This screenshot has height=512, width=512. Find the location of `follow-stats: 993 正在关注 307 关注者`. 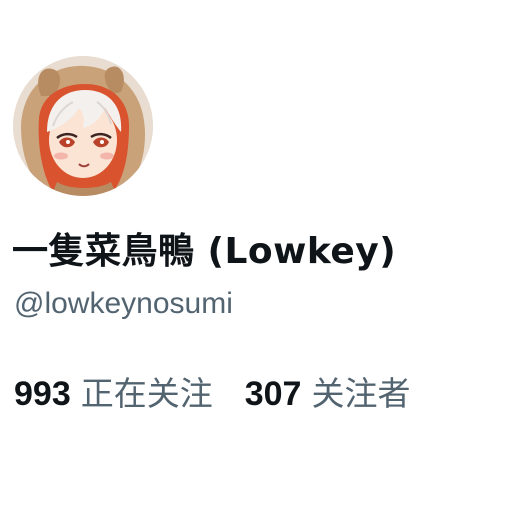

follow-stats: 993 正在关注 307 关注者 is located at coordinates (212, 394).